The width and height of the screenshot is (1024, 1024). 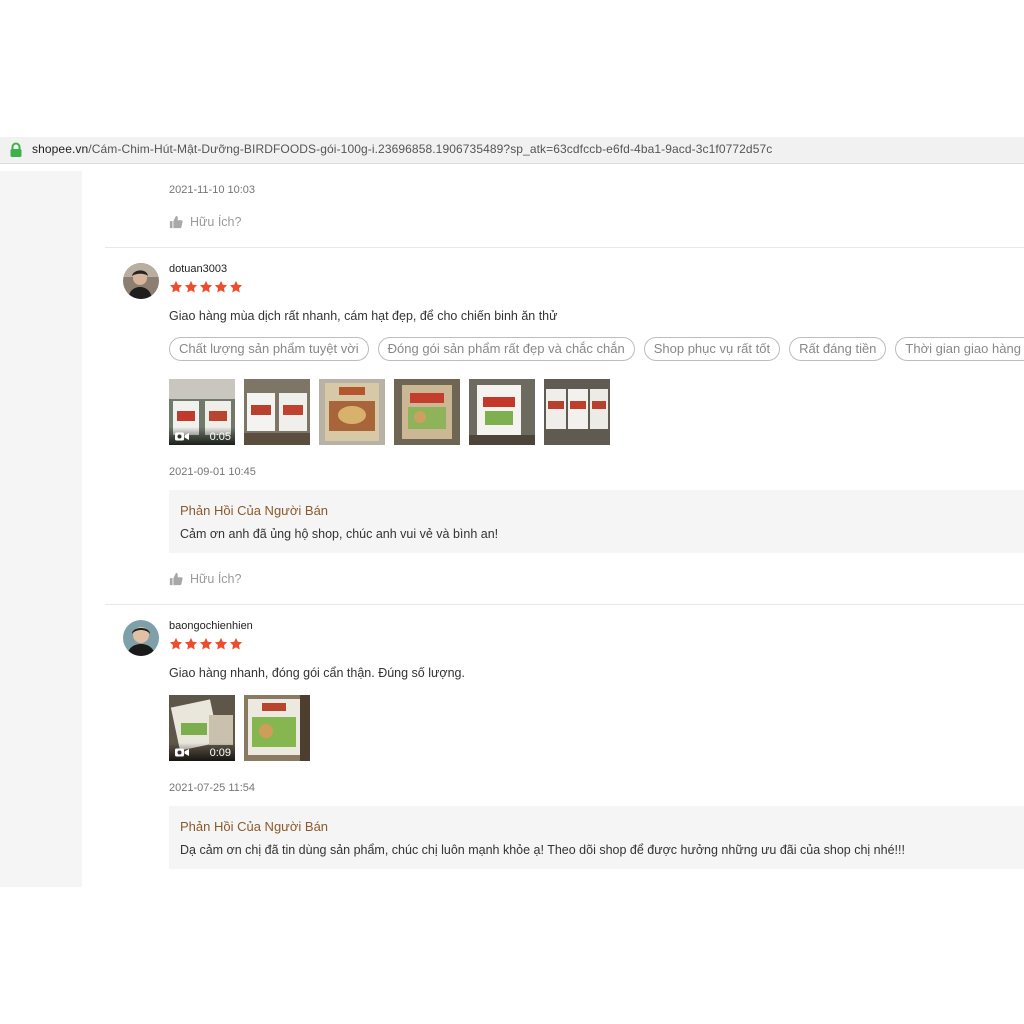 What do you see at coordinates (959, 349) in the screenshot?
I see `review-tag: Thời gian giao hàng rất nhanh` at bounding box center [959, 349].